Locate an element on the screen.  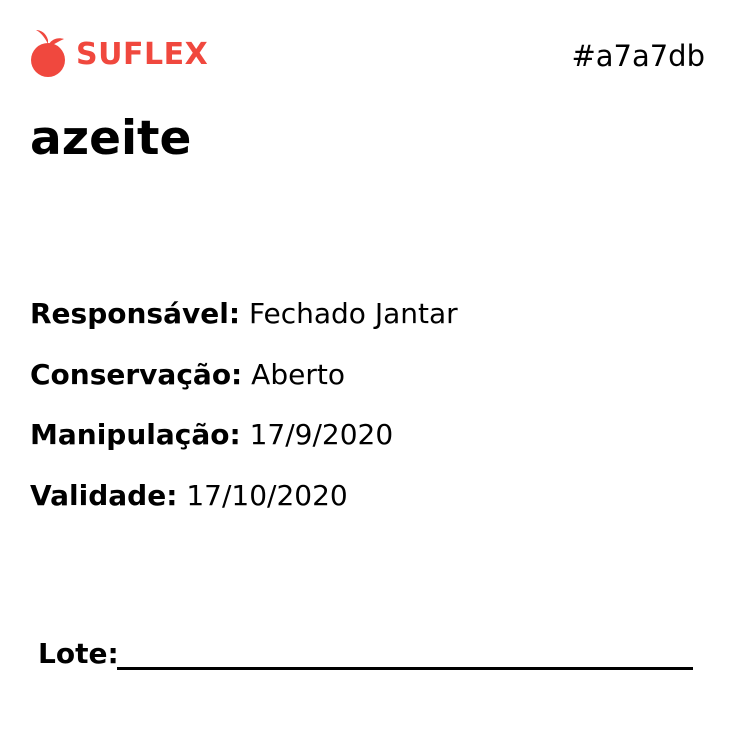
lote-label: Lote: is located at coordinates (78, 653).